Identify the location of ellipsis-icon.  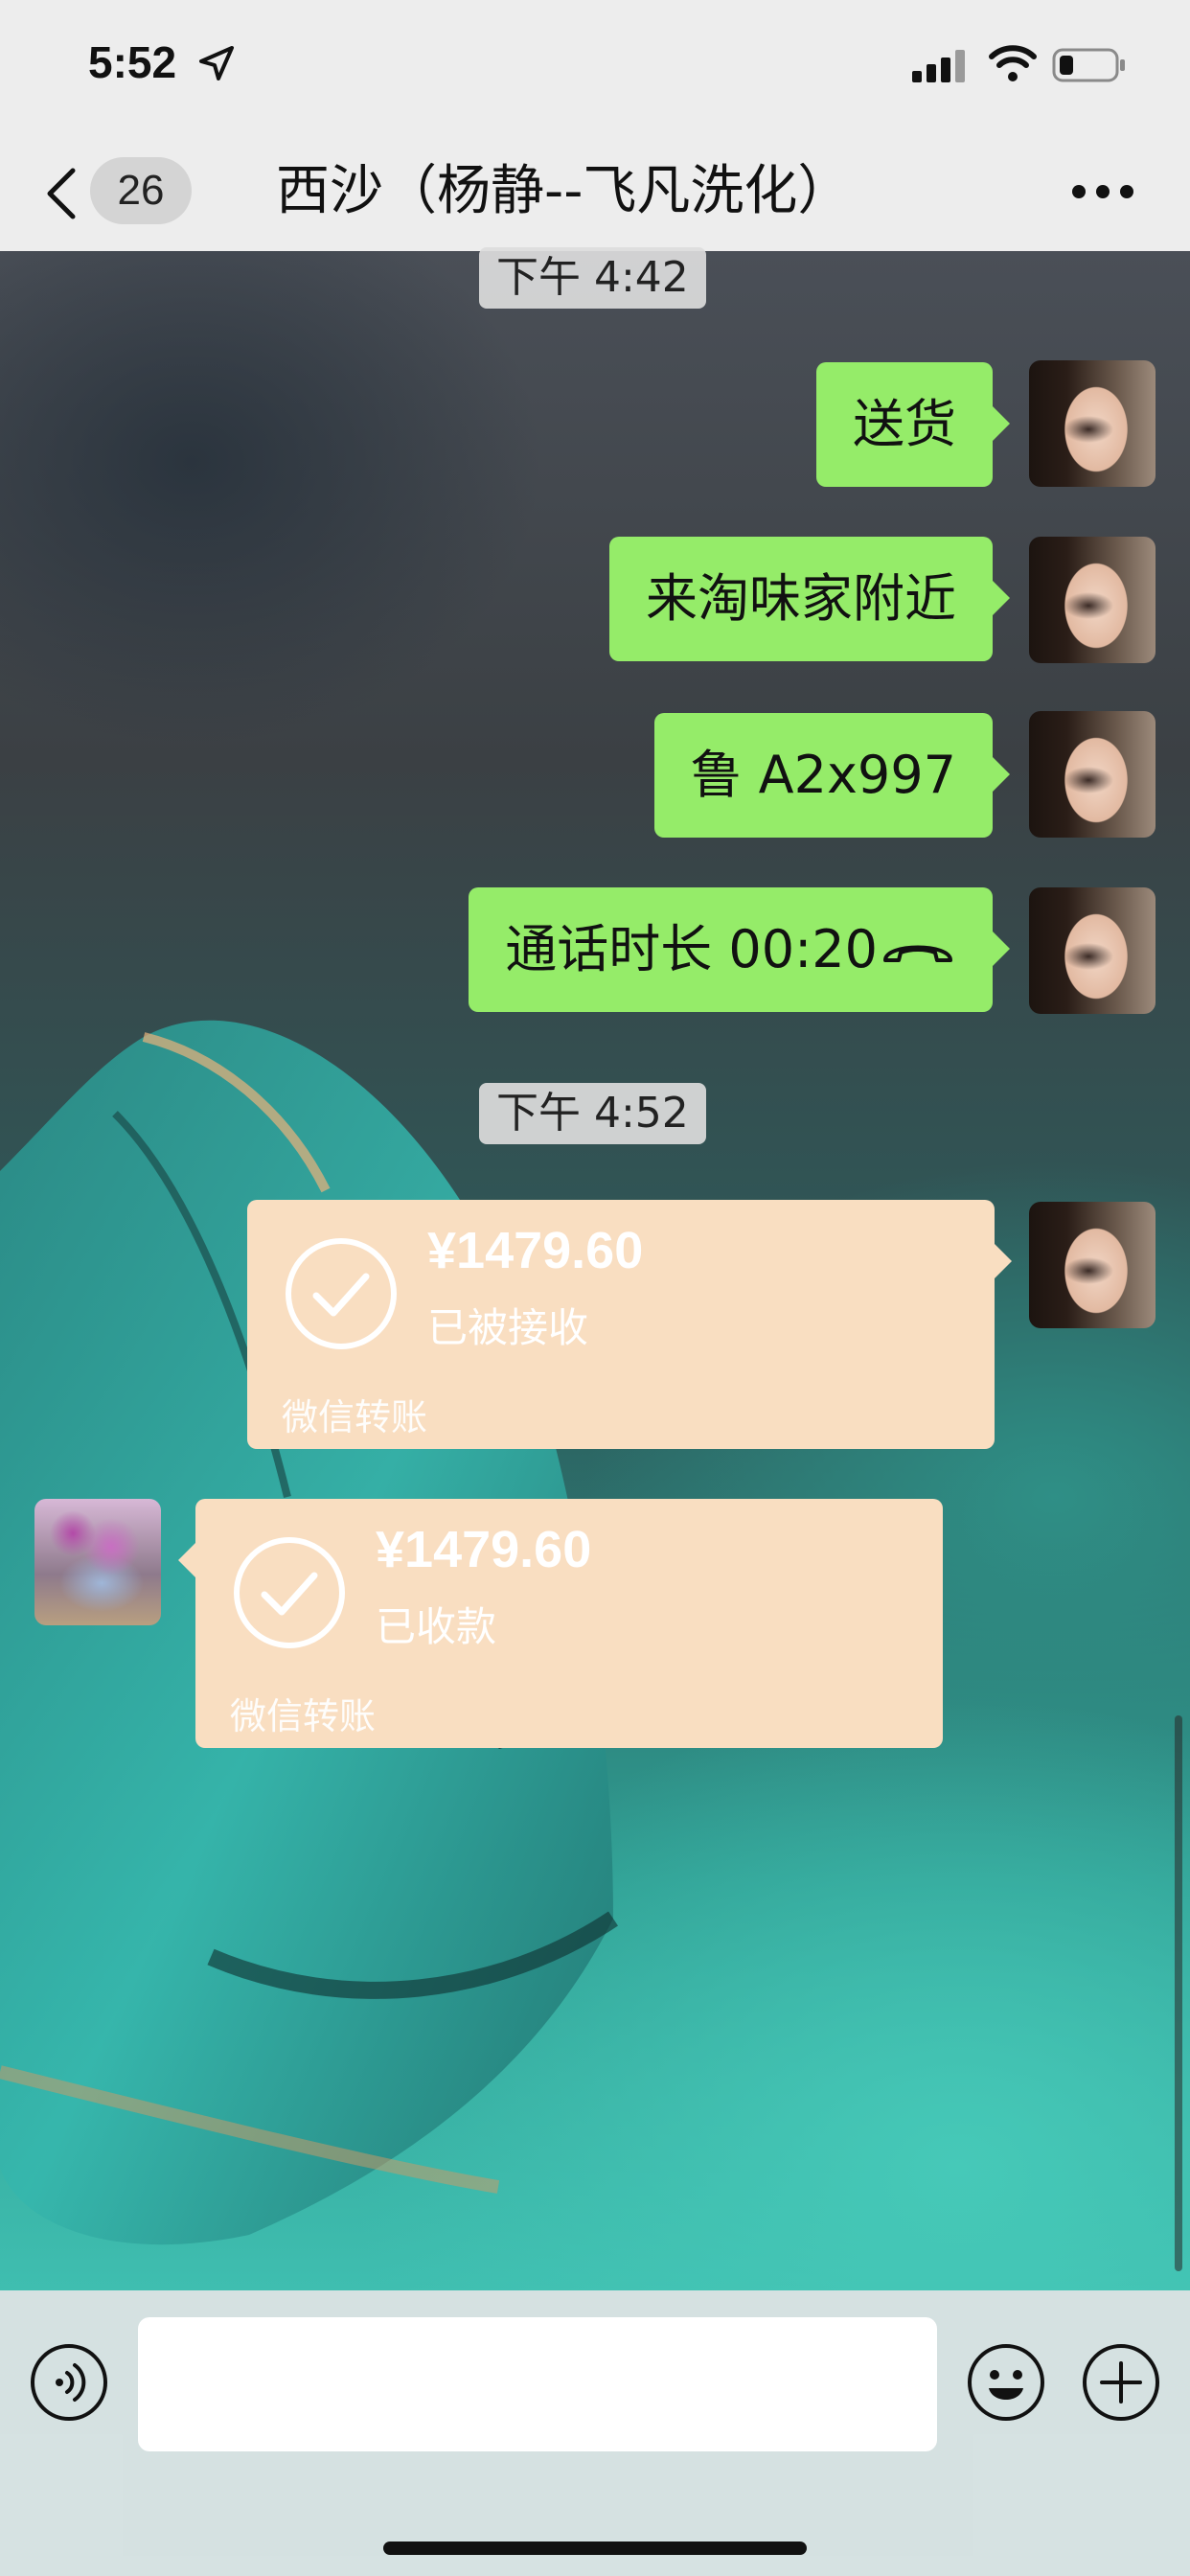
(1102, 191).